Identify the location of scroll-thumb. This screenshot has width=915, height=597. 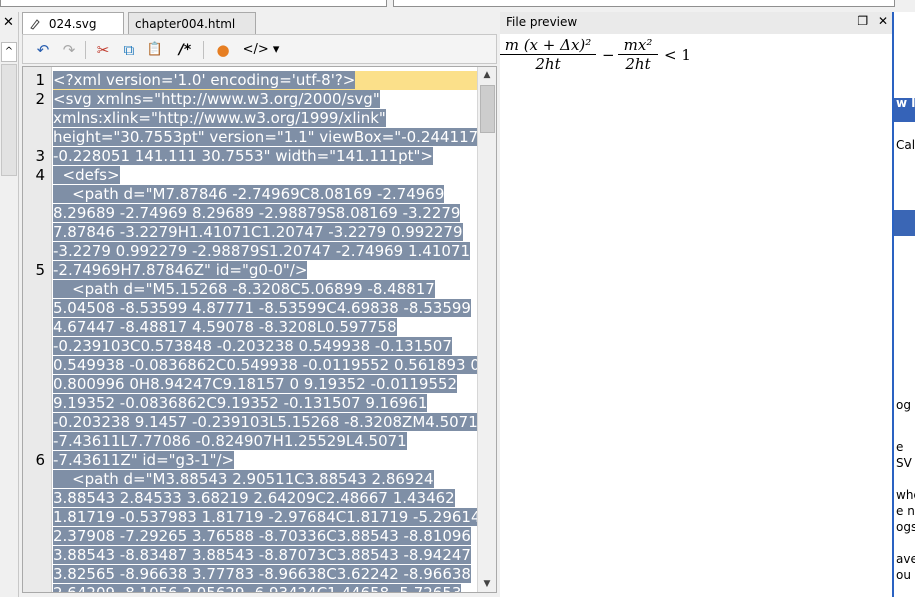
(487, 109).